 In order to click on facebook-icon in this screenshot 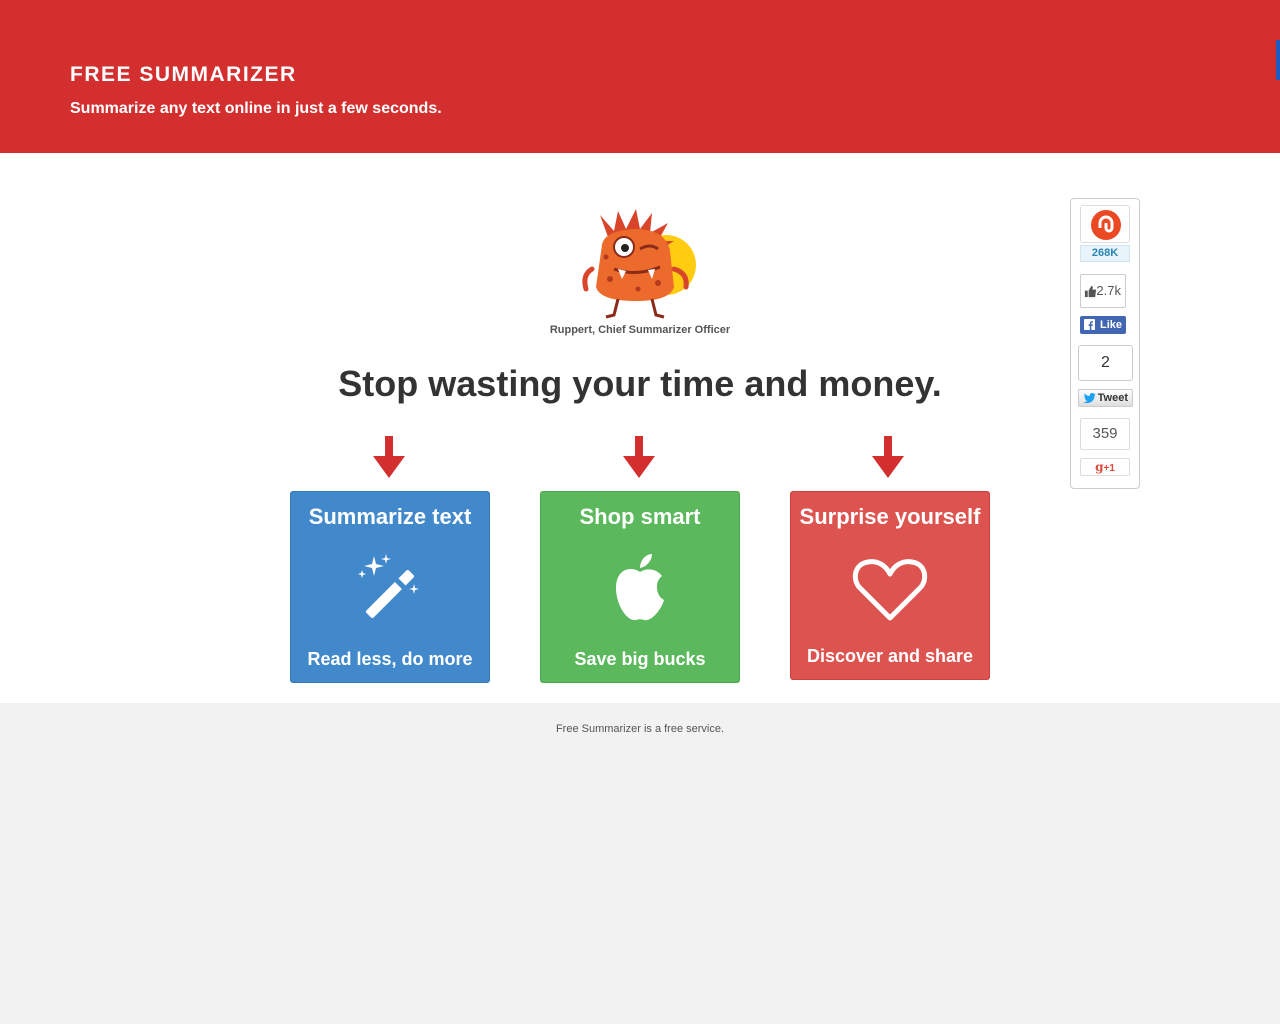, I will do `click(1089, 324)`.